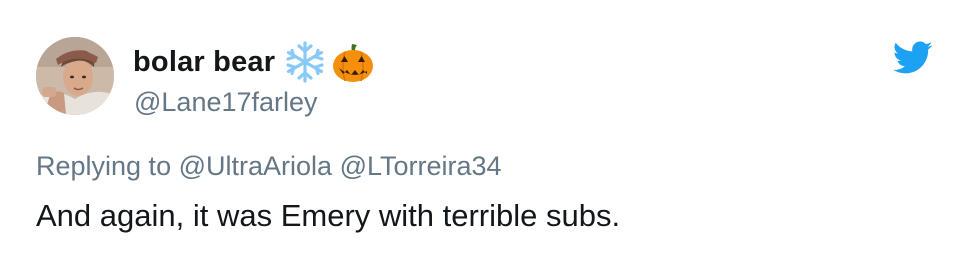 This screenshot has height=256, width=968. I want to click on reply-context: Replying to @UltraAriola @LTorreira34, so click(269, 166).